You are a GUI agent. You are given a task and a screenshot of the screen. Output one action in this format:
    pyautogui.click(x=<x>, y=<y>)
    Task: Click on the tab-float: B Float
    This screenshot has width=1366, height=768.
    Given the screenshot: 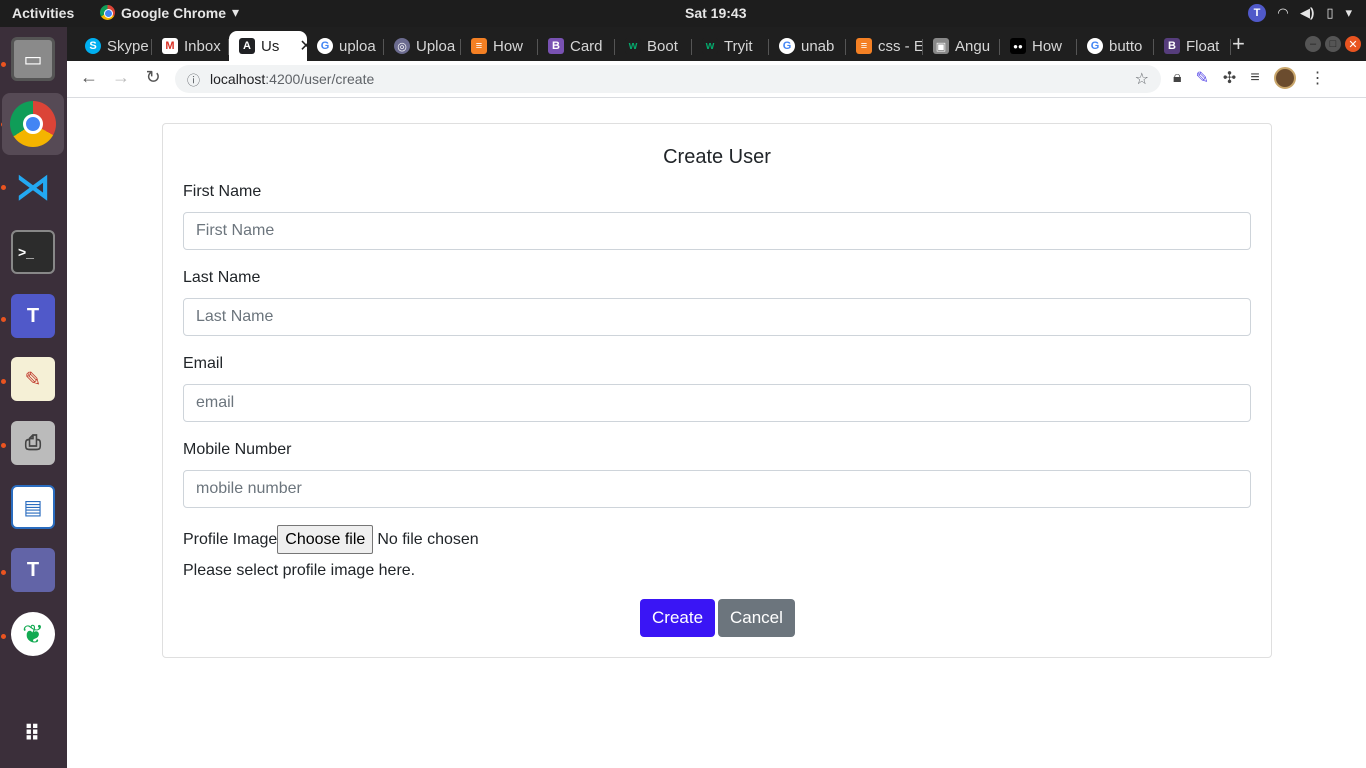 What is the action you would take?
    pyautogui.click(x=1192, y=46)
    